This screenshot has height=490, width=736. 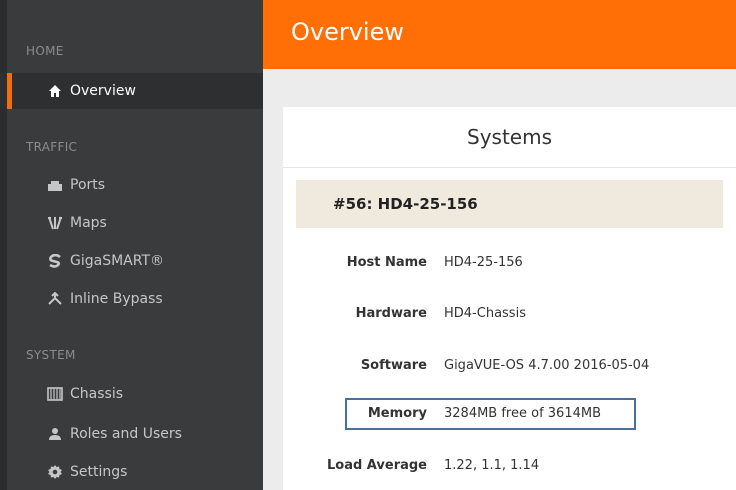 I want to click on sidebar-item-label: Ports, so click(x=88, y=185).